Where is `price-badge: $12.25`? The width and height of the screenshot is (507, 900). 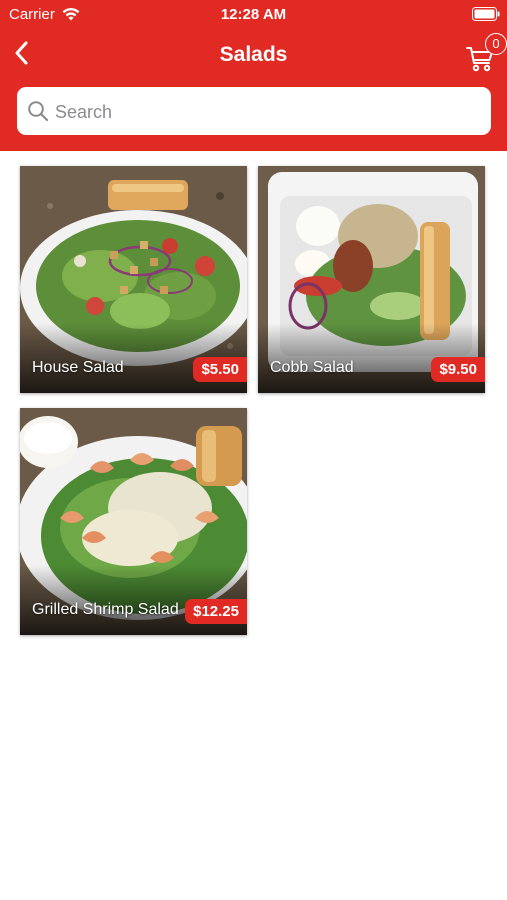
price-badge: $12.25 is located at coordinates (216, 611).